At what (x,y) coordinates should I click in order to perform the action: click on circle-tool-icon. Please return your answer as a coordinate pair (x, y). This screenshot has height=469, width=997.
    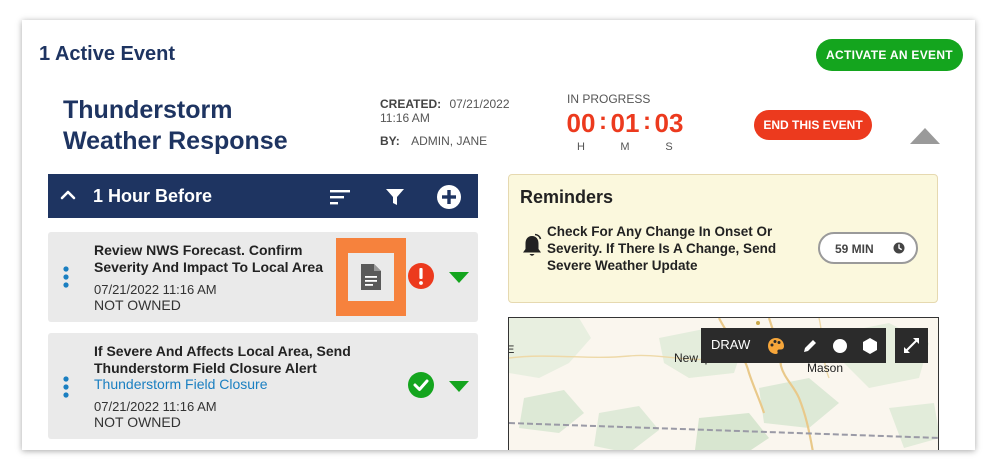
    Looking at the image, I should click on (840, 346).